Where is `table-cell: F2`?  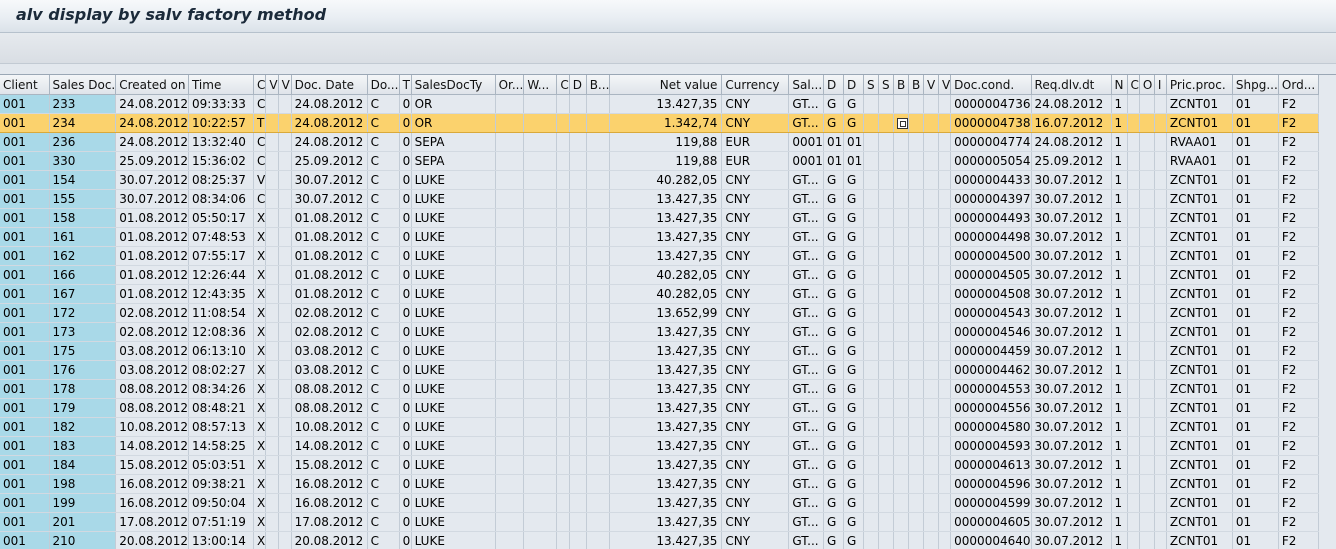 table-cell: F2 is located at coordinates (1298, 104).